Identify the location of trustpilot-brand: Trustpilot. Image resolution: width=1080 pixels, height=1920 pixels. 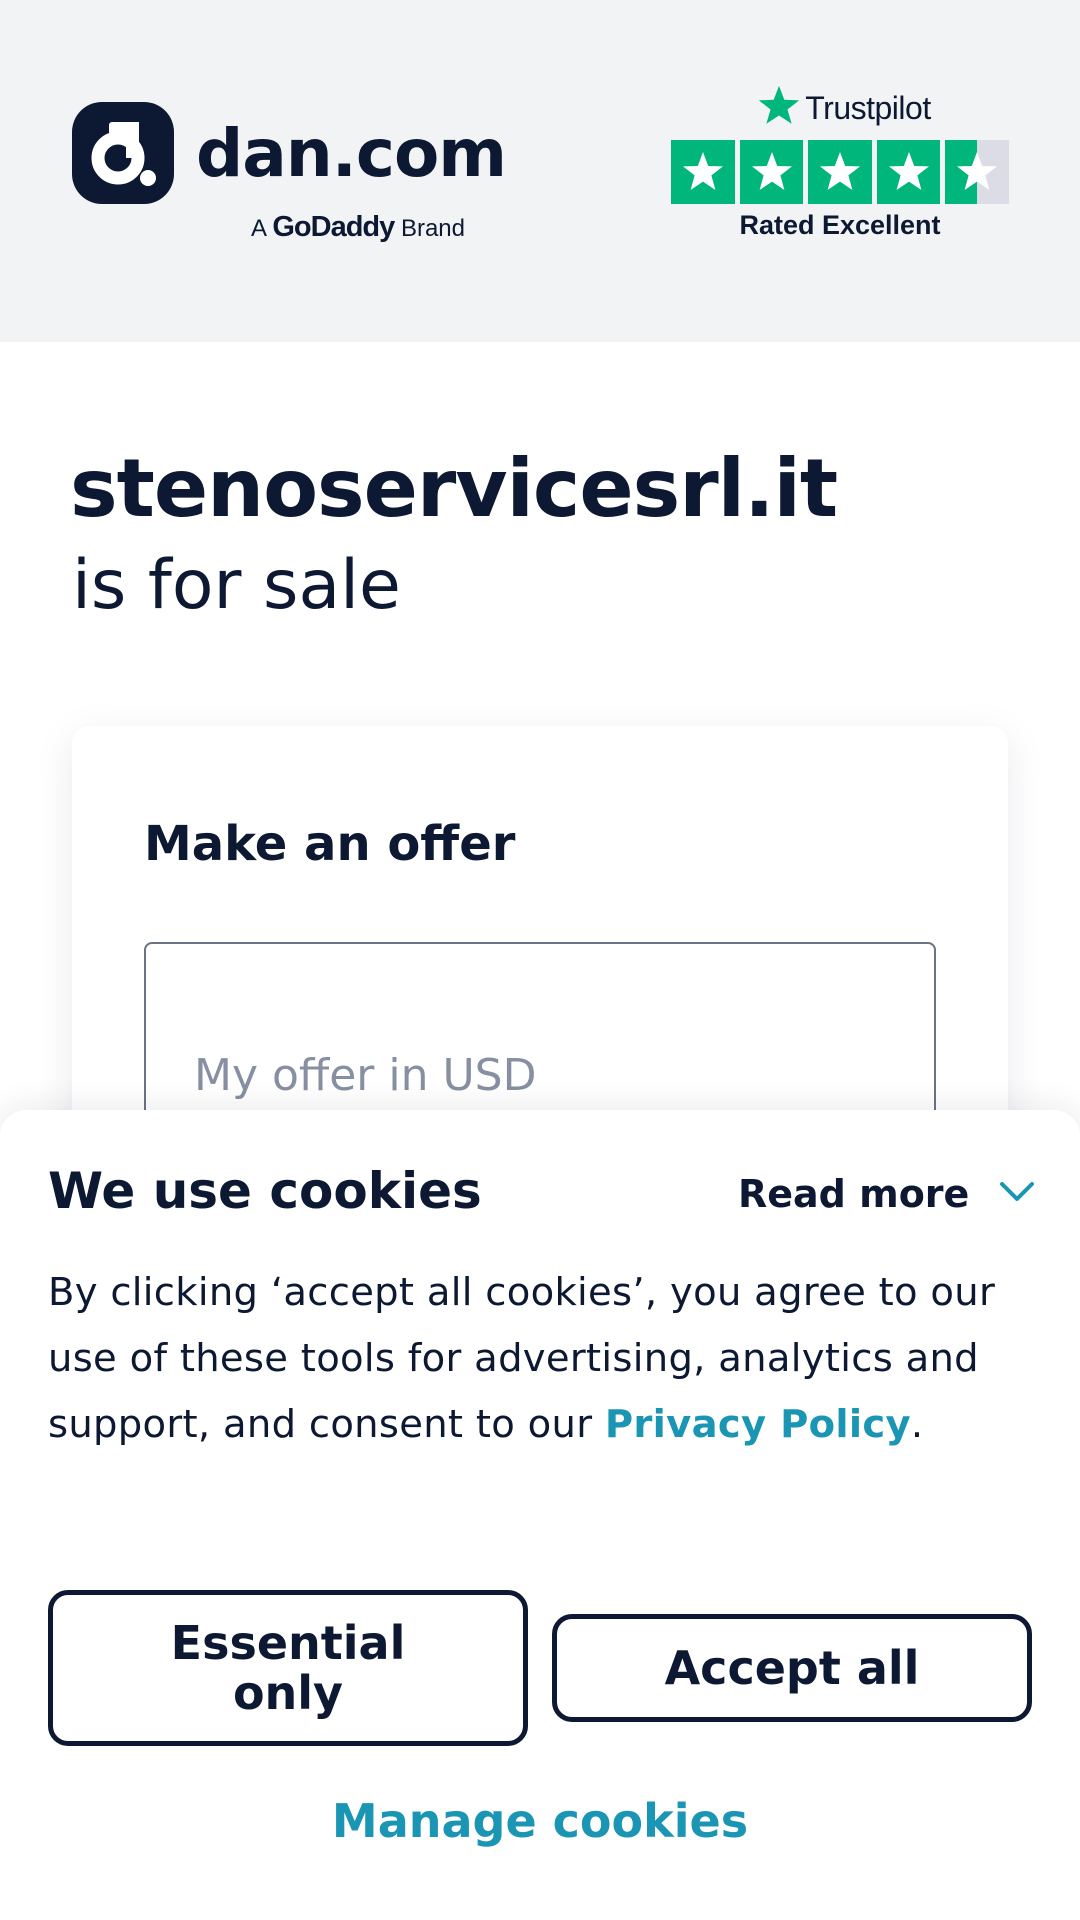
(844, 108).